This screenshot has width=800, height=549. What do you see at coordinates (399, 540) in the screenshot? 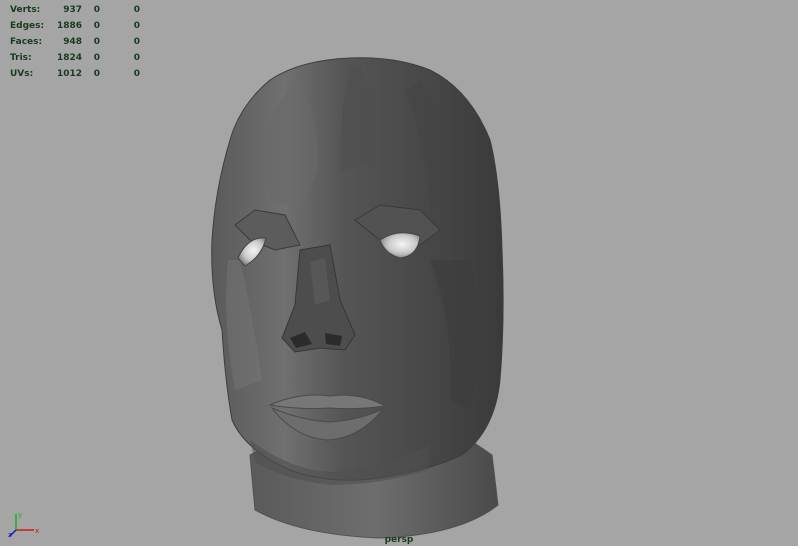
I see `camera-name-label: persp` at bounding box center [399, 540].